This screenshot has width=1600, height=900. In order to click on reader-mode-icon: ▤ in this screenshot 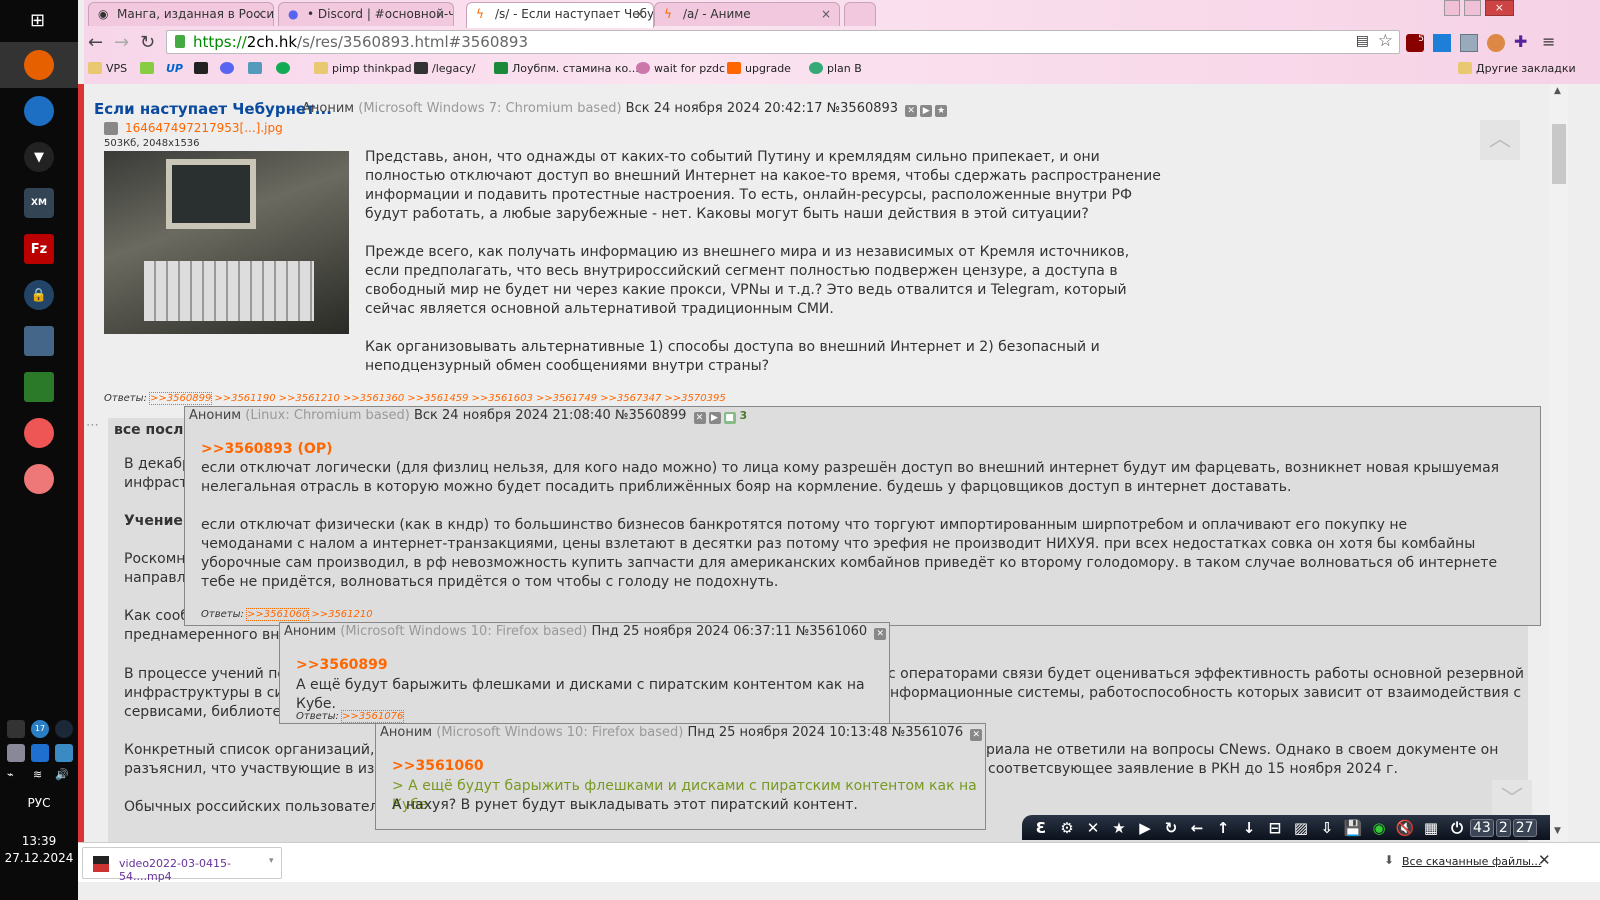, I will do `click(1362, 41)`.